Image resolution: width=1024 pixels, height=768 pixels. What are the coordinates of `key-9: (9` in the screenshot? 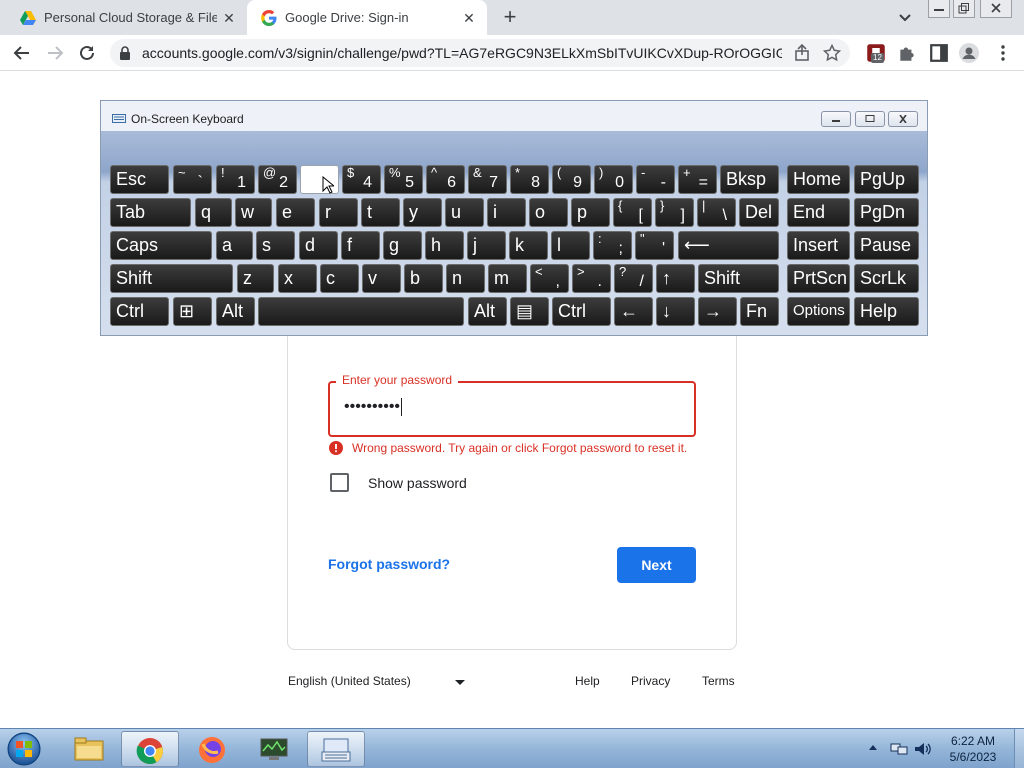 It's located at (571, 179).